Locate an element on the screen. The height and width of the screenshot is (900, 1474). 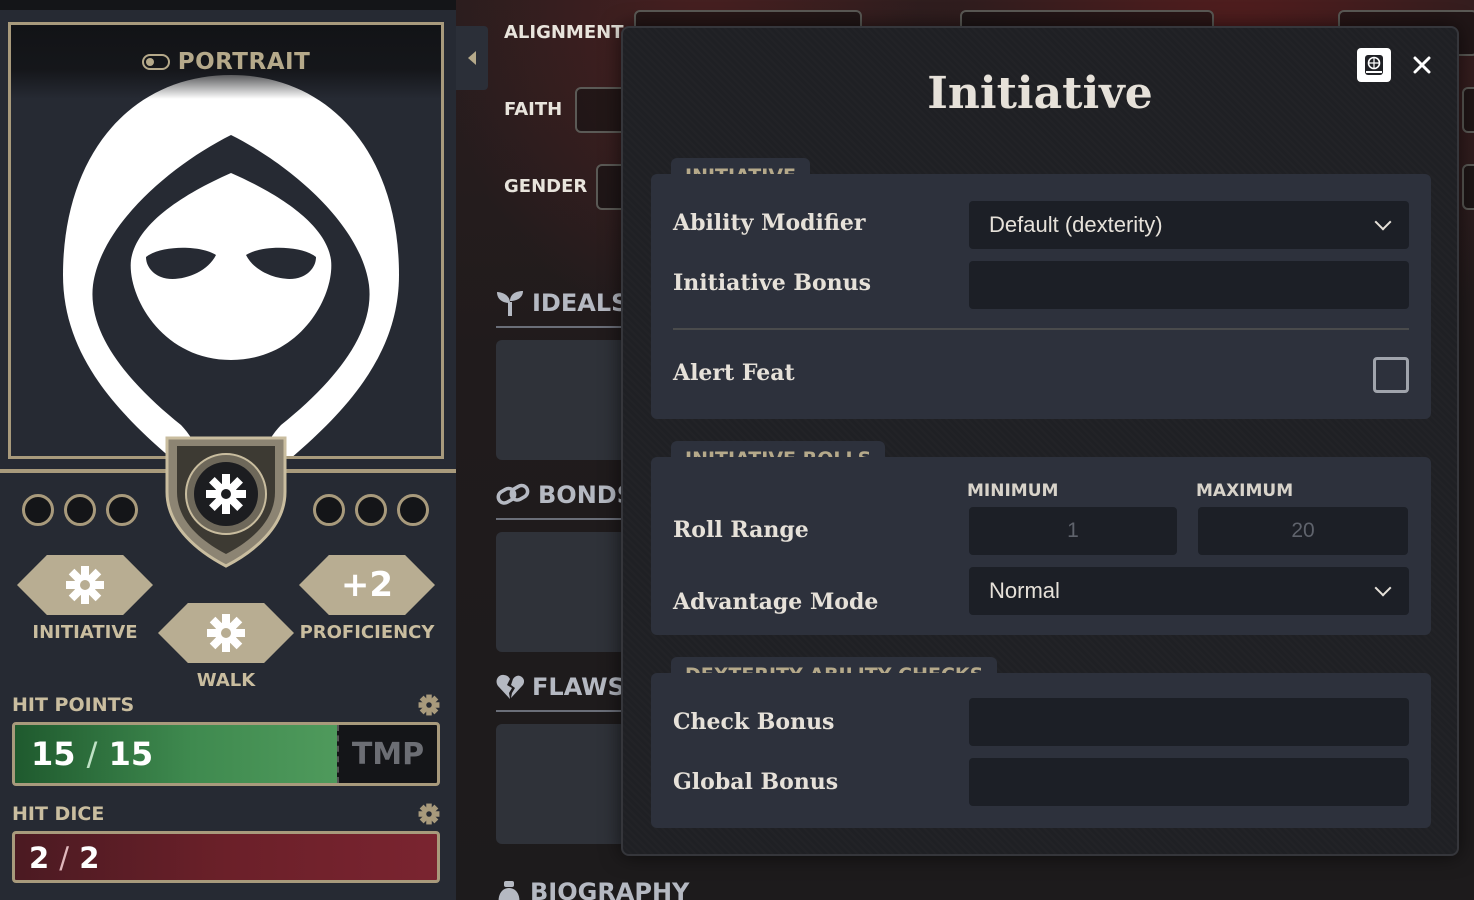
maximum-label: MAXIMUM is located at coordinates (1245, 491).